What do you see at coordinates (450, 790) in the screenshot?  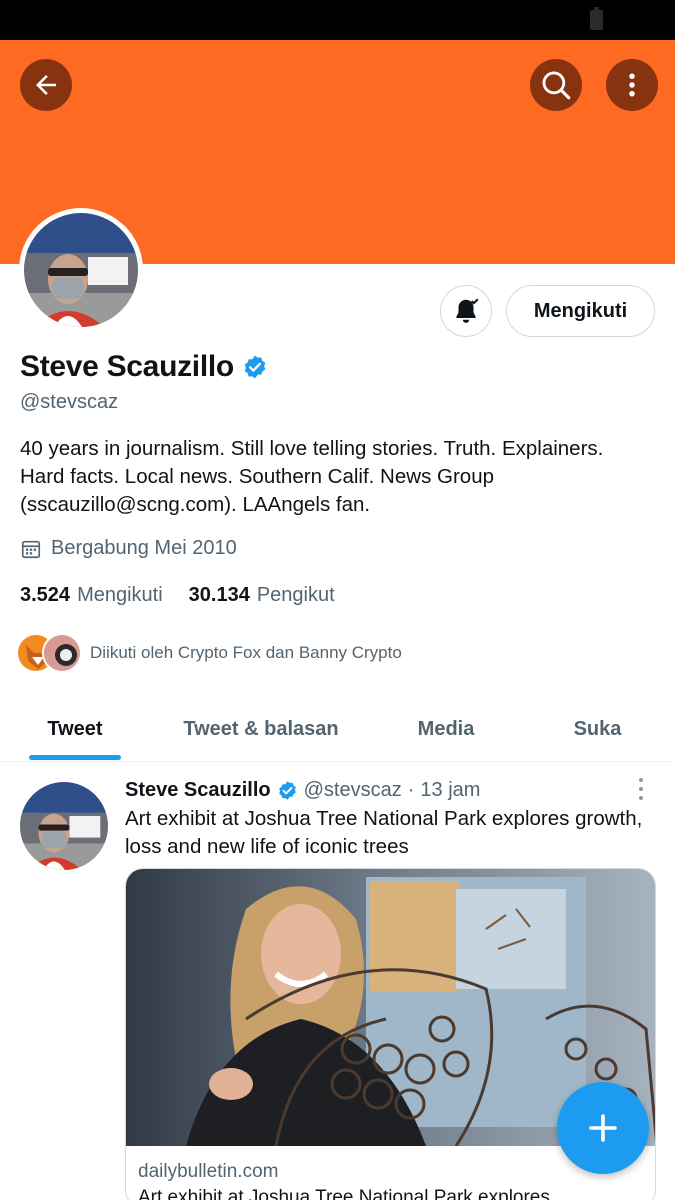 I see `tweet-time: 13 jam` at bounding box center [450, 790].